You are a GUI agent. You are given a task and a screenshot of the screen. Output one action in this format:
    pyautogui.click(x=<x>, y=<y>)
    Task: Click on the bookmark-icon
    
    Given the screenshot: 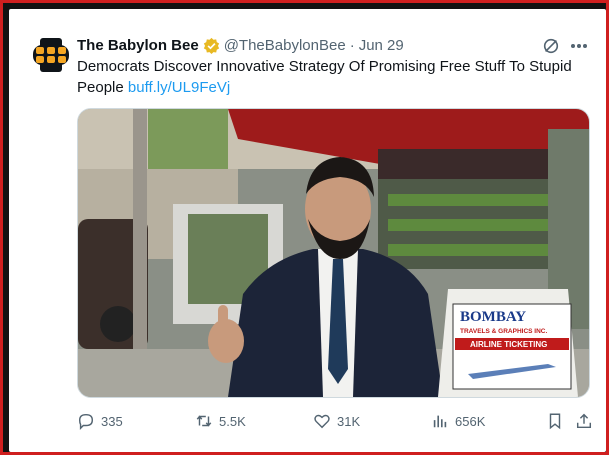 What is the action you would take?
    pyautogui.click(x=555, y=421)
    